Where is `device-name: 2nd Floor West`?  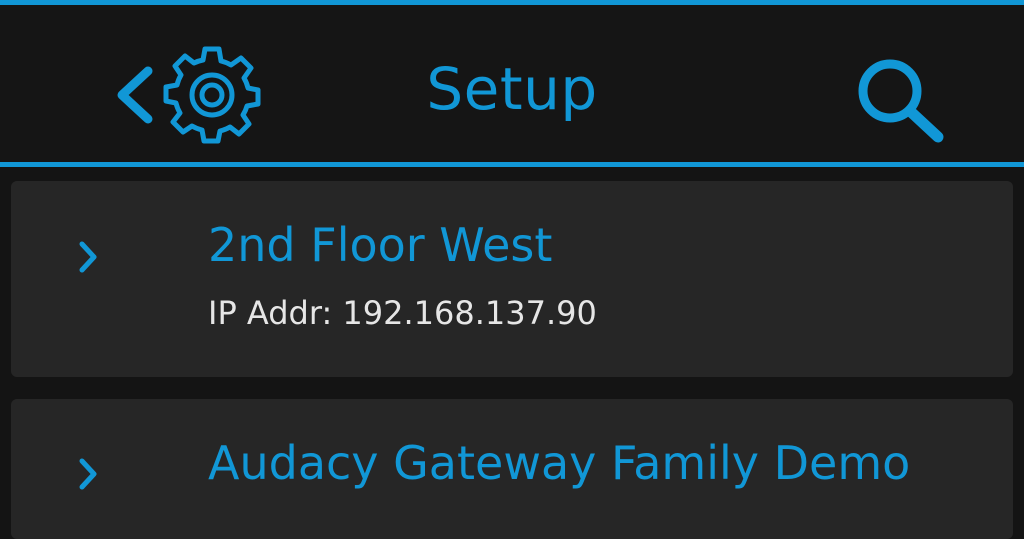
device-name: 2nd Floor West is located at coordinates (380, 245).